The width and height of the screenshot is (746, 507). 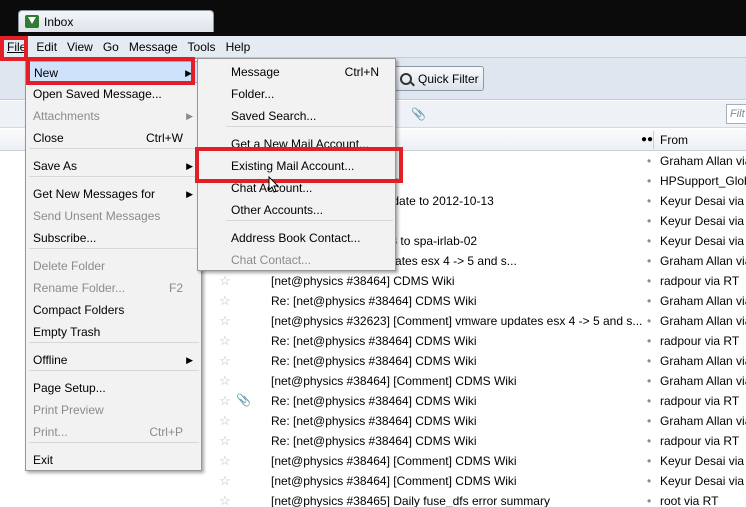 What do you see at coordinates (68, 410) in the screenshot?
I see `menu-item-label: Print Preview` at bounding box center [68, 410].